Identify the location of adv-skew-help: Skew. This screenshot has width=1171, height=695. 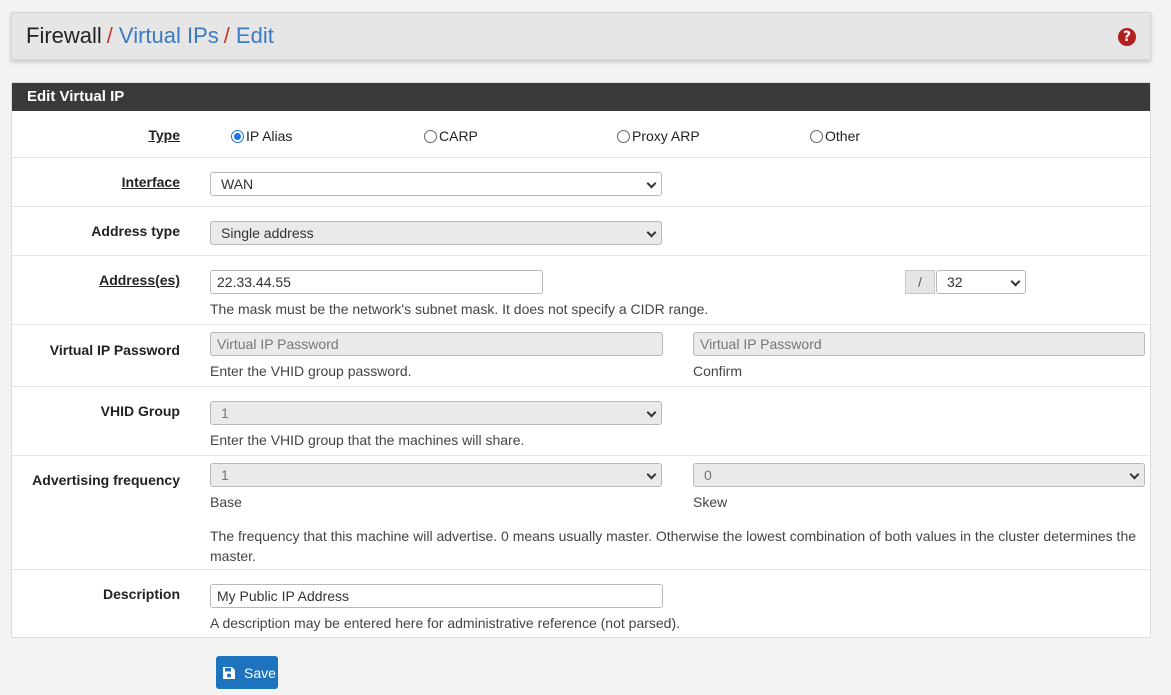
(710, 502).